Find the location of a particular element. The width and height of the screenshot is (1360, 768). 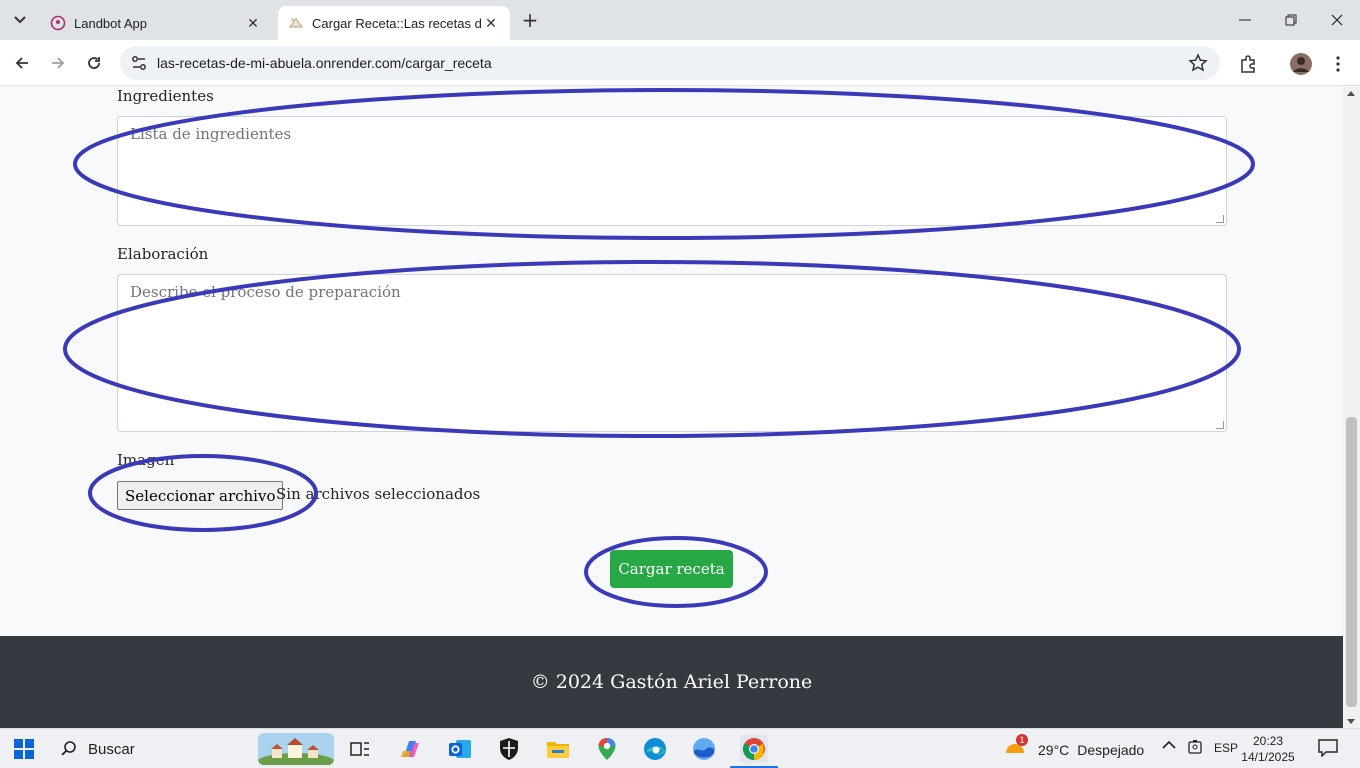

page-footer: © 2024 Gastón Ariel Perrone is located at coordinates (671, 682).